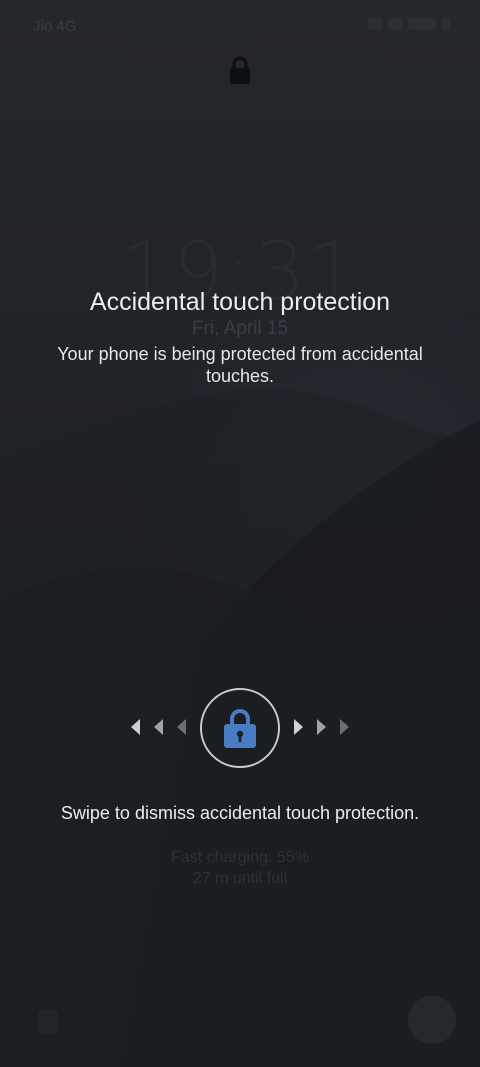 This screenshot has width=480, height=1067. What do you see at coordinates (395, 24) in the screenshot?
I see `wifi-icon` at bounding box center [395, 24].